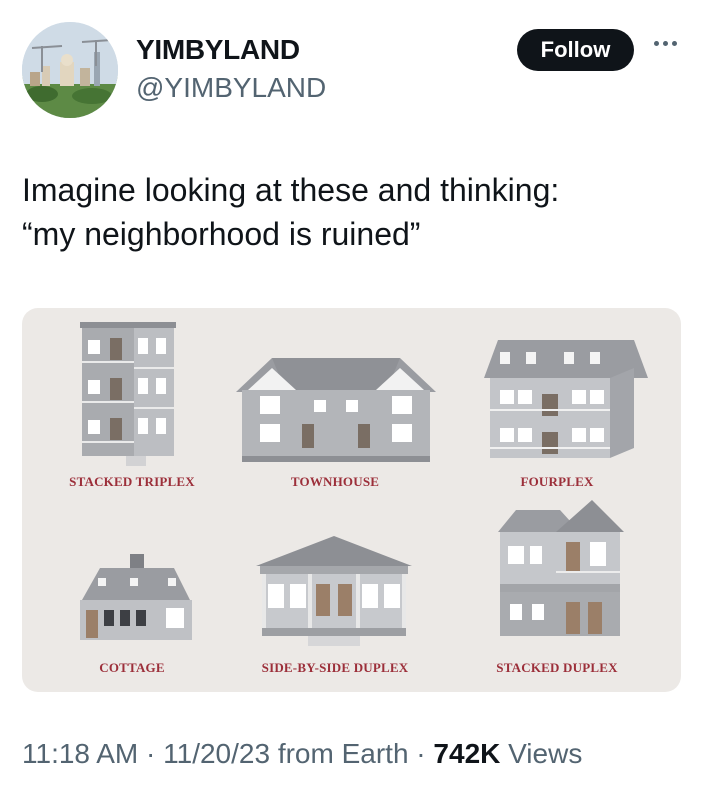  I want to click on side-by-side-duplex-illustration, so click(334, 592).